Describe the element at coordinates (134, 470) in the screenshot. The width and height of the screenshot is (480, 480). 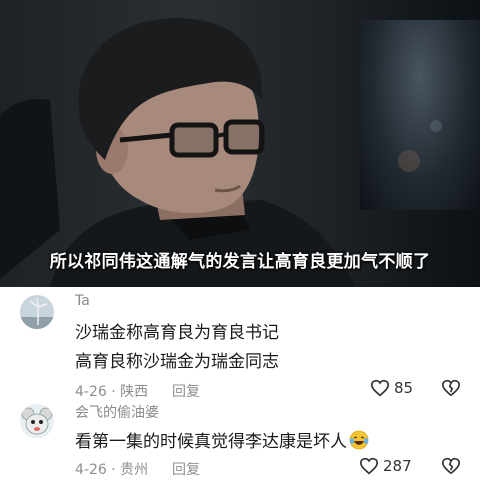
I see `comment-location: 贵州` at that location.